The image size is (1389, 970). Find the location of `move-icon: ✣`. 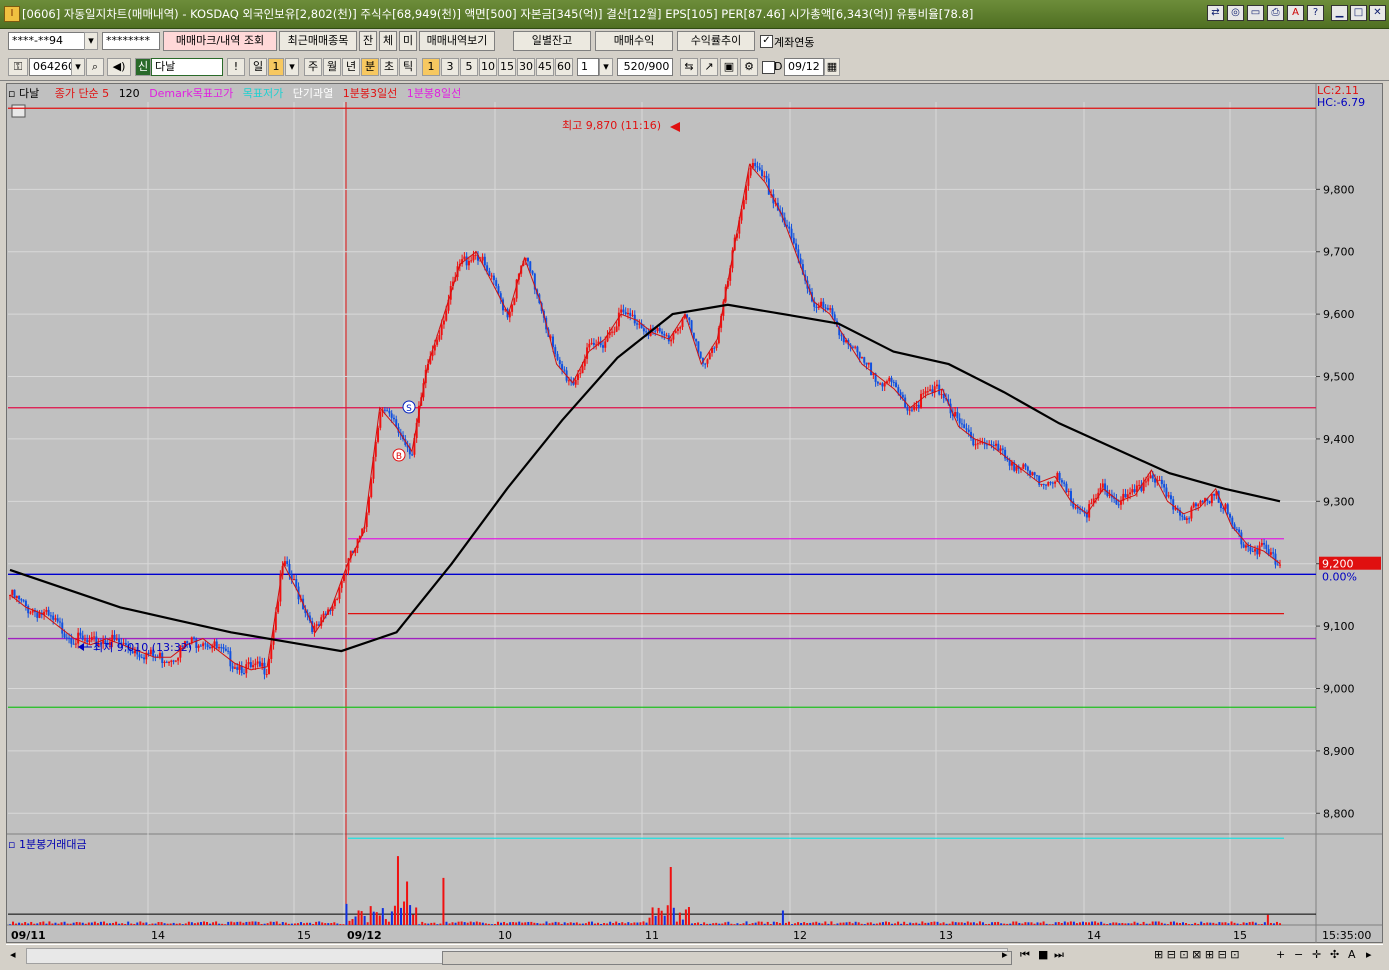

move-icon: ✣ is located at coordinates (1334, 954).